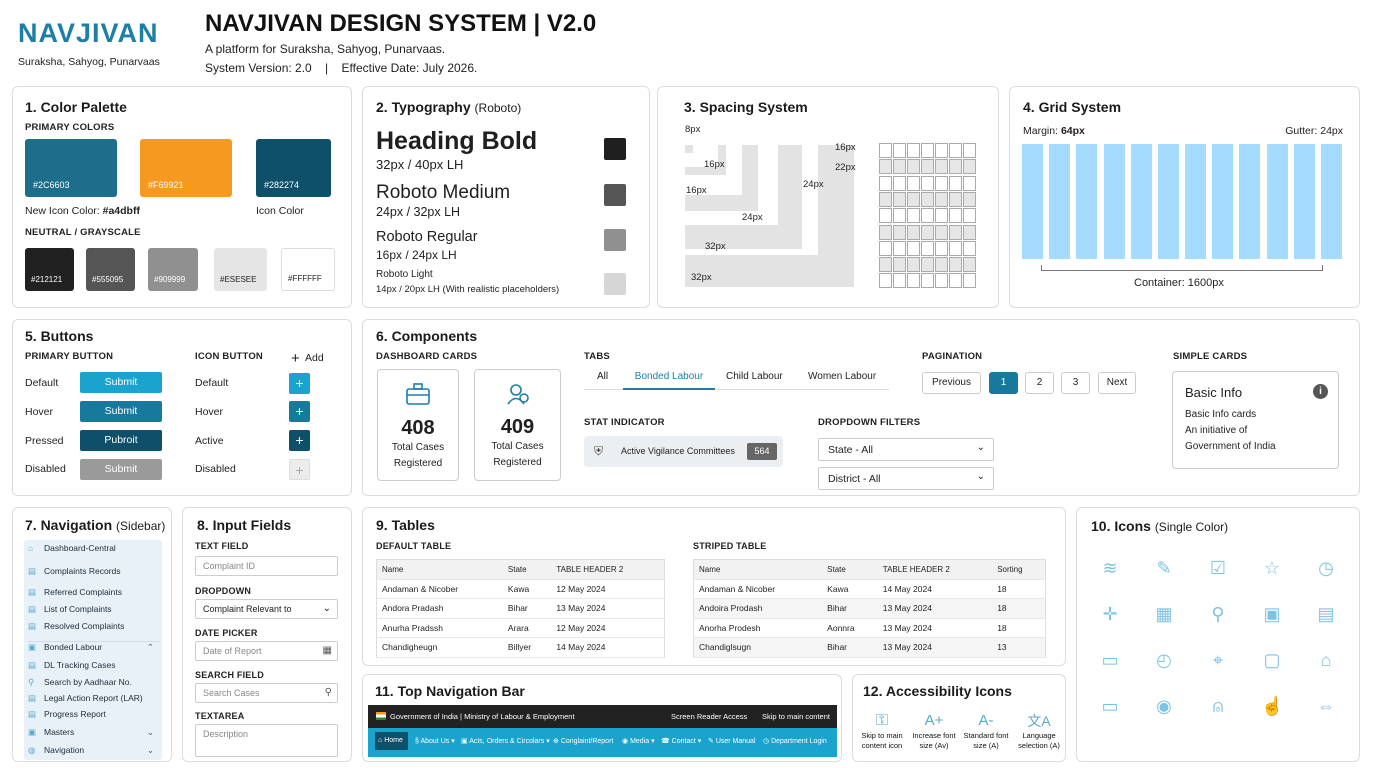 This screenshot has width=1375, height=768. Describe the element at coordinates (952, 356) in the screenshot. I see `pagination-label: PAGINATION` at that location.